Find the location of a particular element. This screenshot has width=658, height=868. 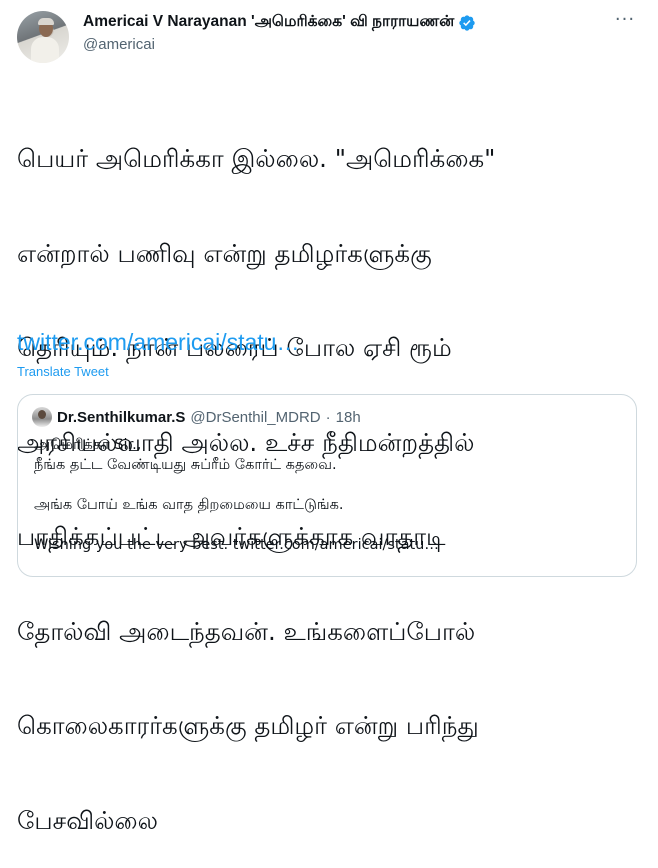

quoted-tweet-header: Dr.Senthilkumar.S @DrSenthil_MDRD · 18h is located at coordinates (196, 417).